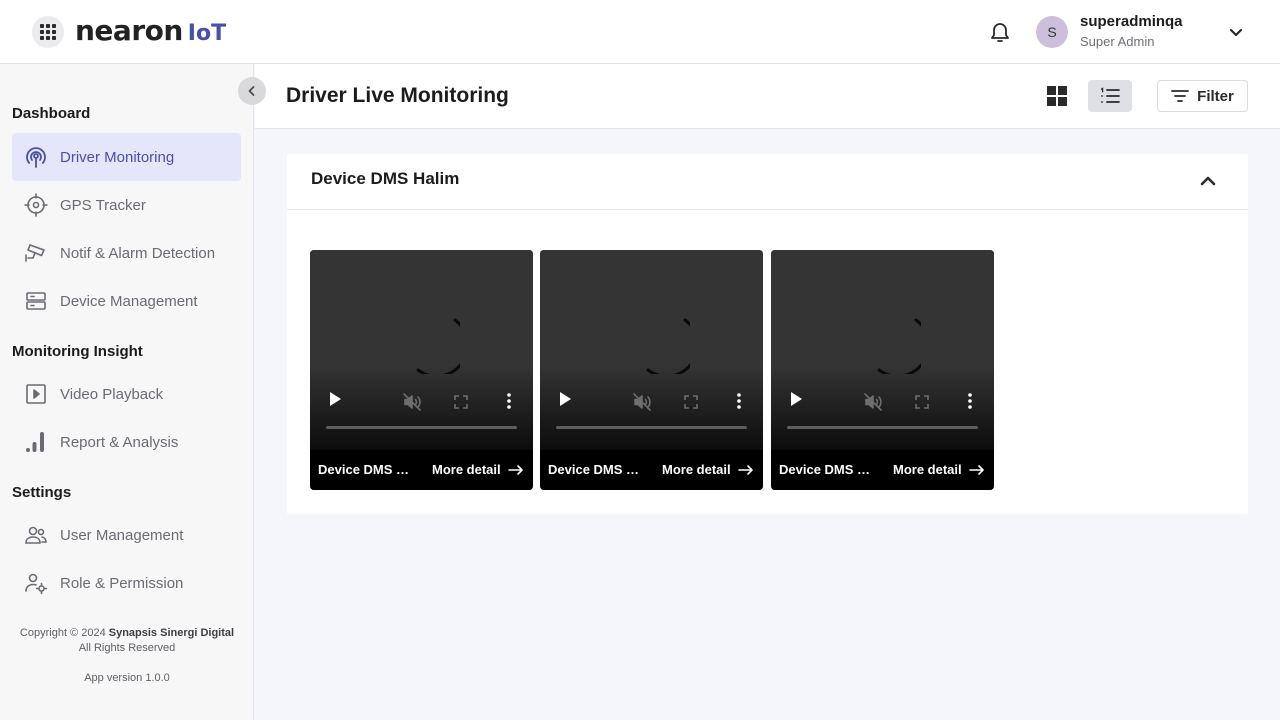 This screenshot has width=1280, height=720. What do you see at coordinates (122, 535) in the screenshot?
I see `sidebar-item-label: User Management` at bounding box center [122, 535].